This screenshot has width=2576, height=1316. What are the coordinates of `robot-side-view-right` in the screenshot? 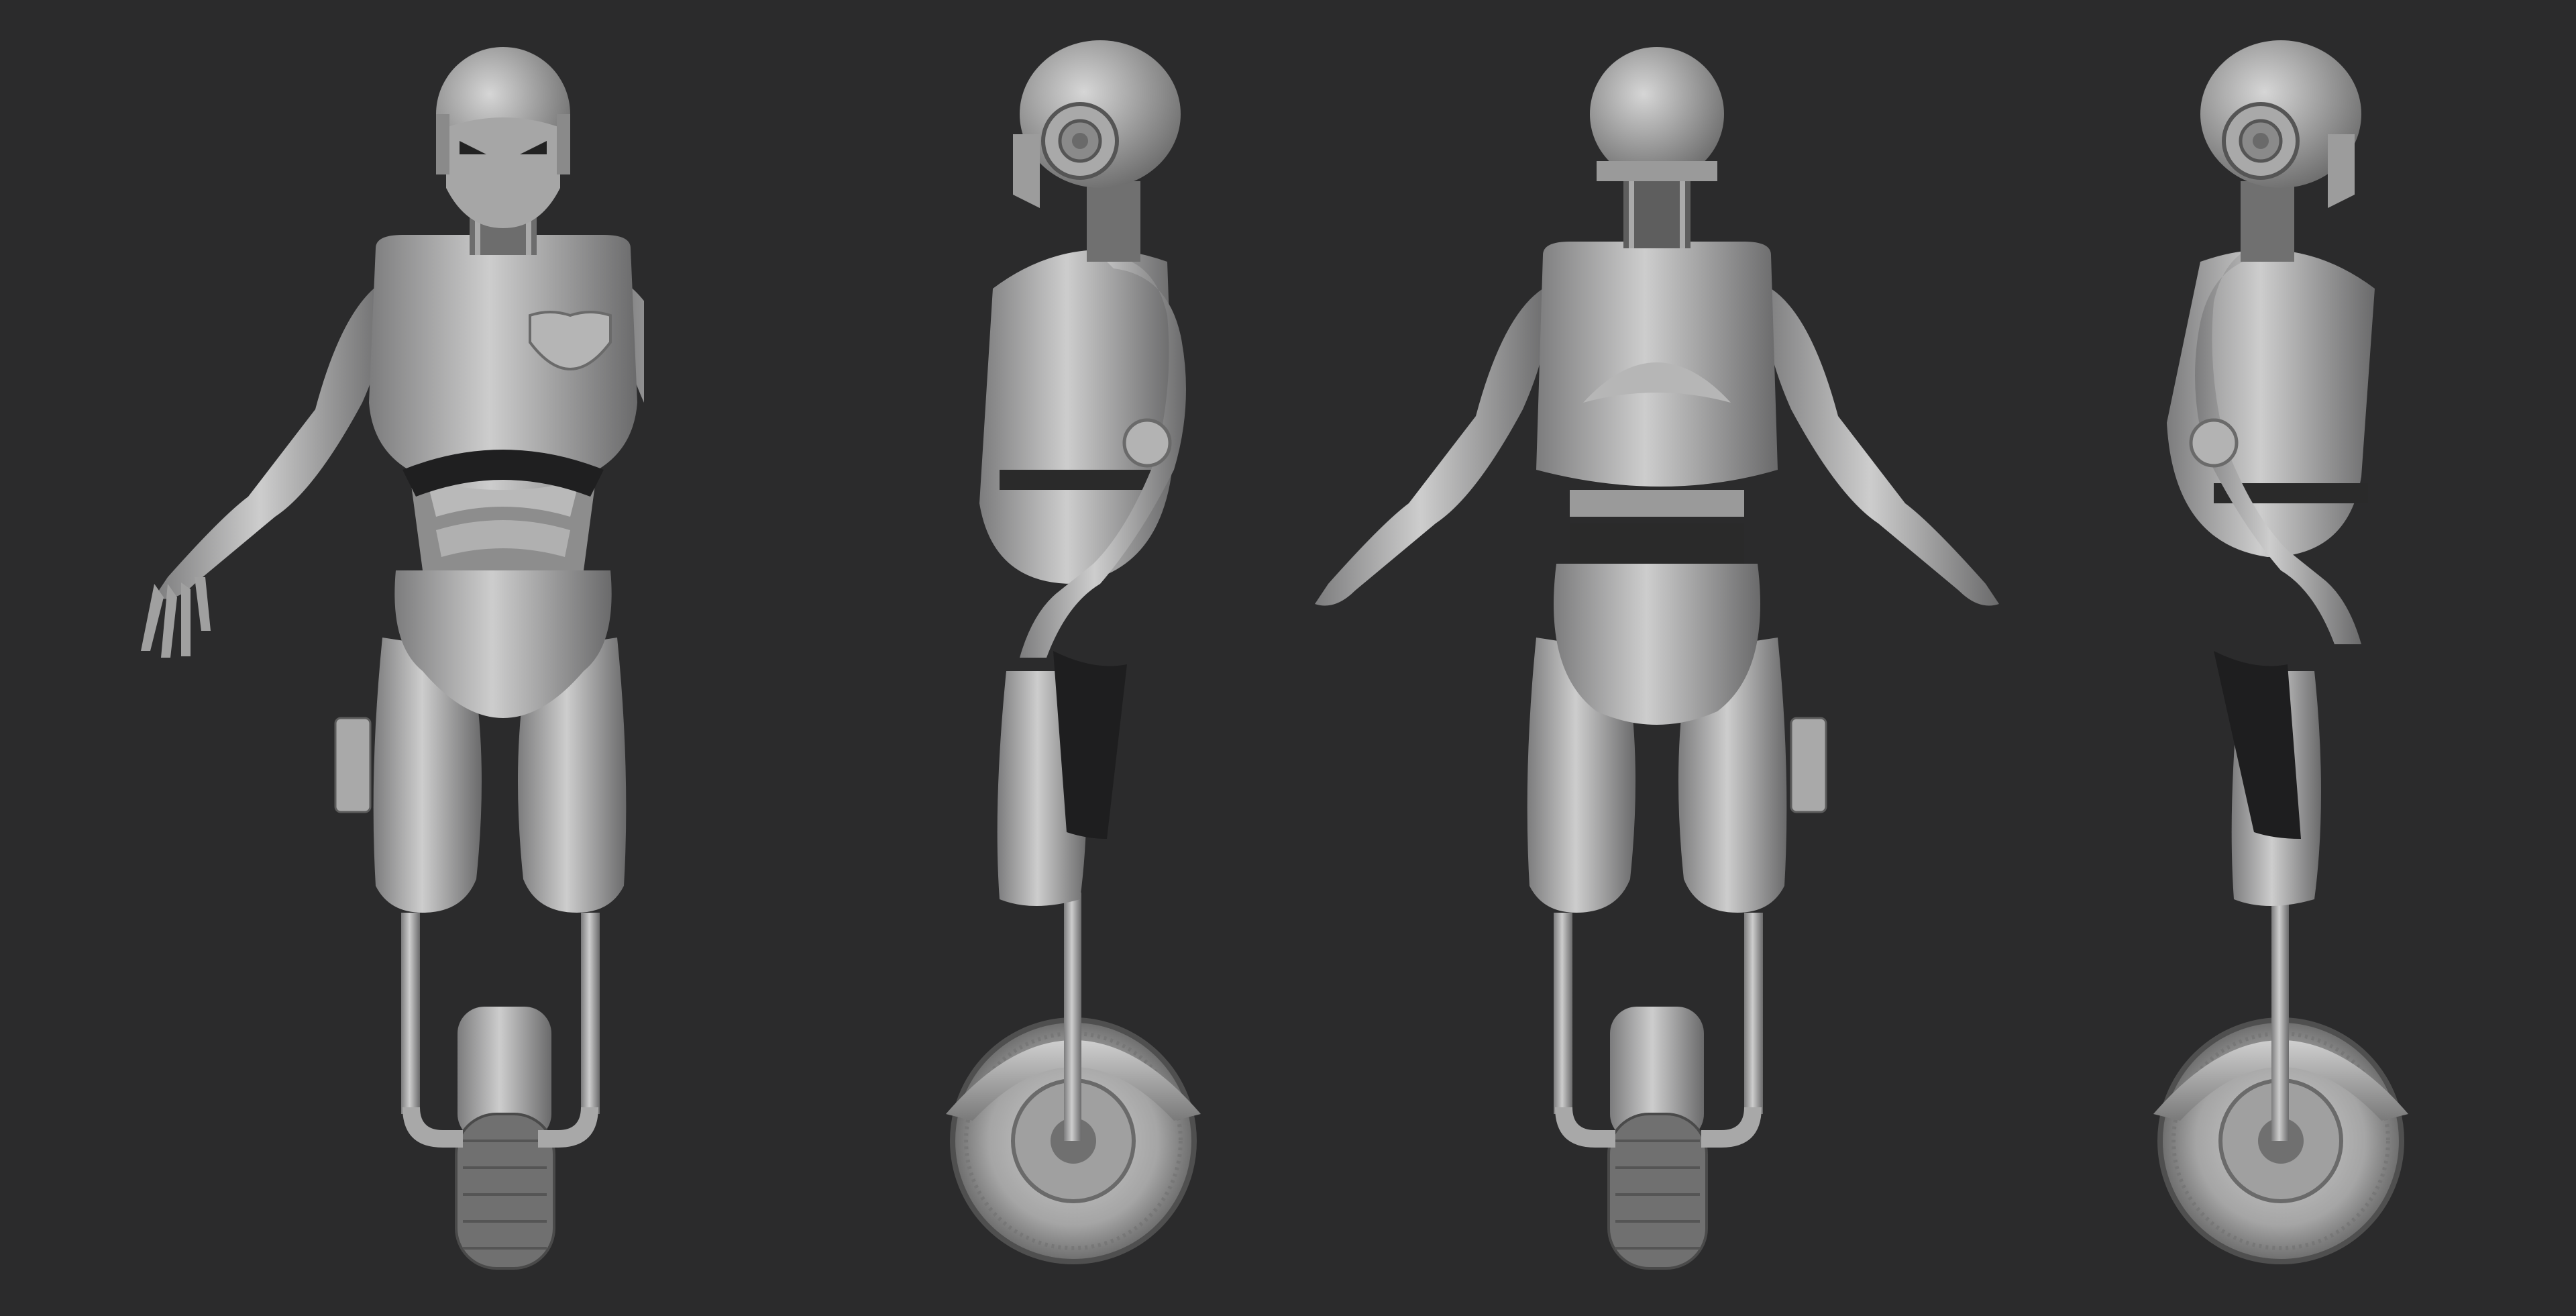 It's located at (2287, 658).